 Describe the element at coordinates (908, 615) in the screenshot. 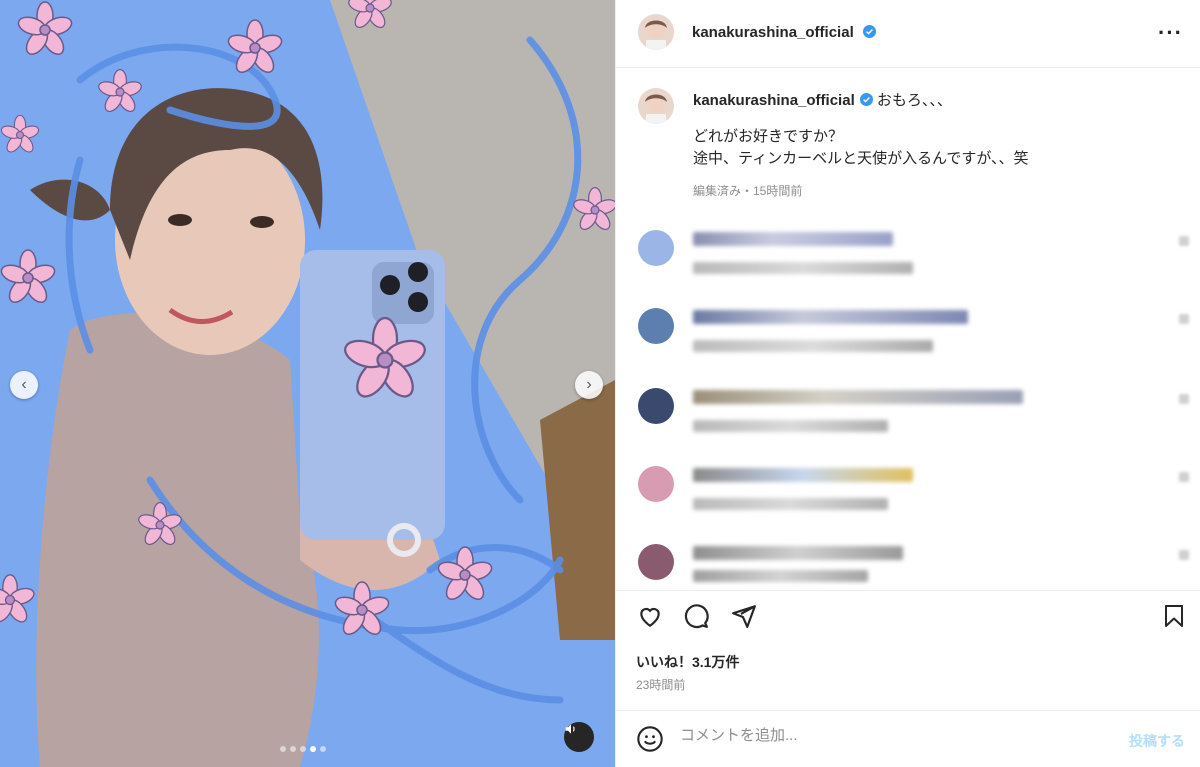

I see `post-actions` at that location.